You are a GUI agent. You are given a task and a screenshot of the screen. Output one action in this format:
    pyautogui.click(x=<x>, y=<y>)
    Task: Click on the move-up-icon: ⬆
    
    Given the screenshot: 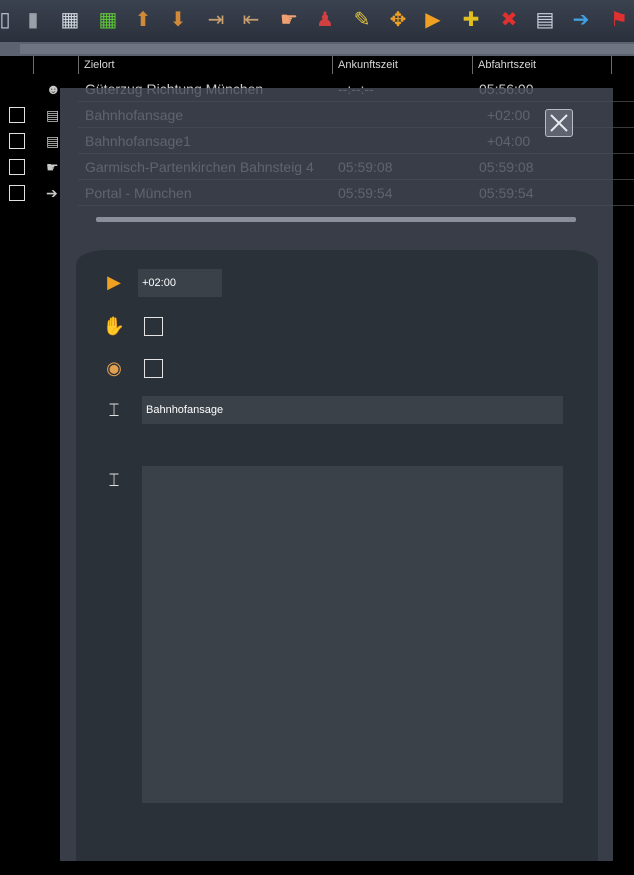 What is the action you would take?
    pyautogui.click(x=143, y=20)
    